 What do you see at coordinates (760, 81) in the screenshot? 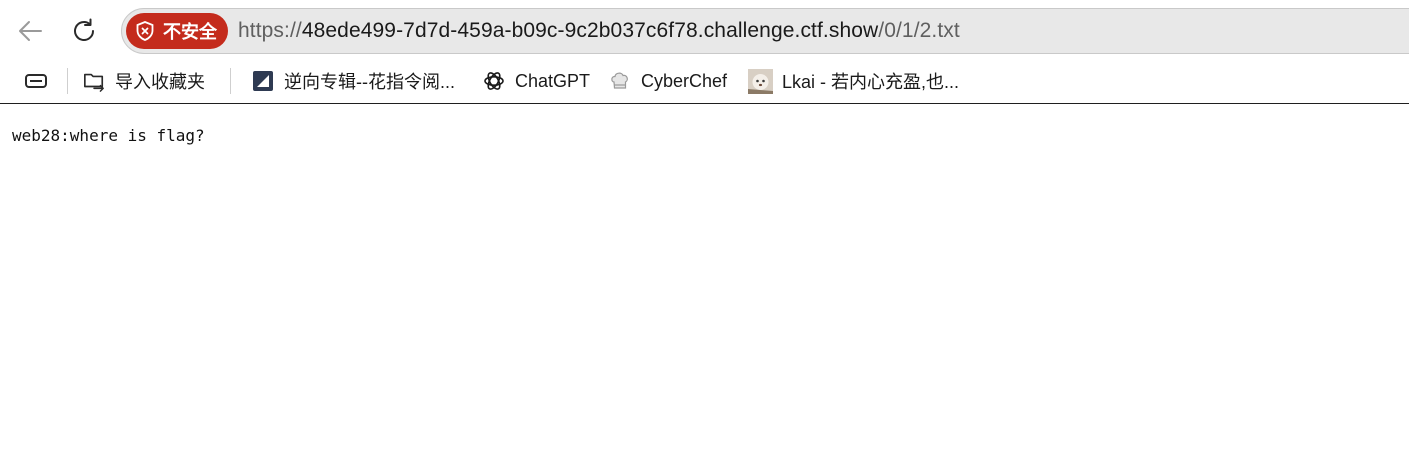
I see `avatar-icon` at bounding box center [760, 81].